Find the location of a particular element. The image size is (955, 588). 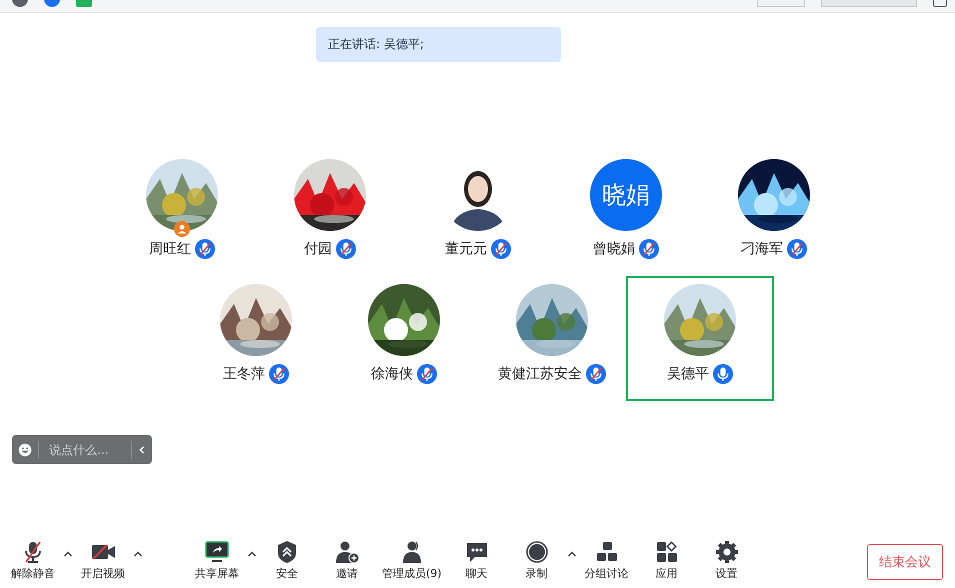

participant-name: 徐海侠 is located at coordinates (392, 374).